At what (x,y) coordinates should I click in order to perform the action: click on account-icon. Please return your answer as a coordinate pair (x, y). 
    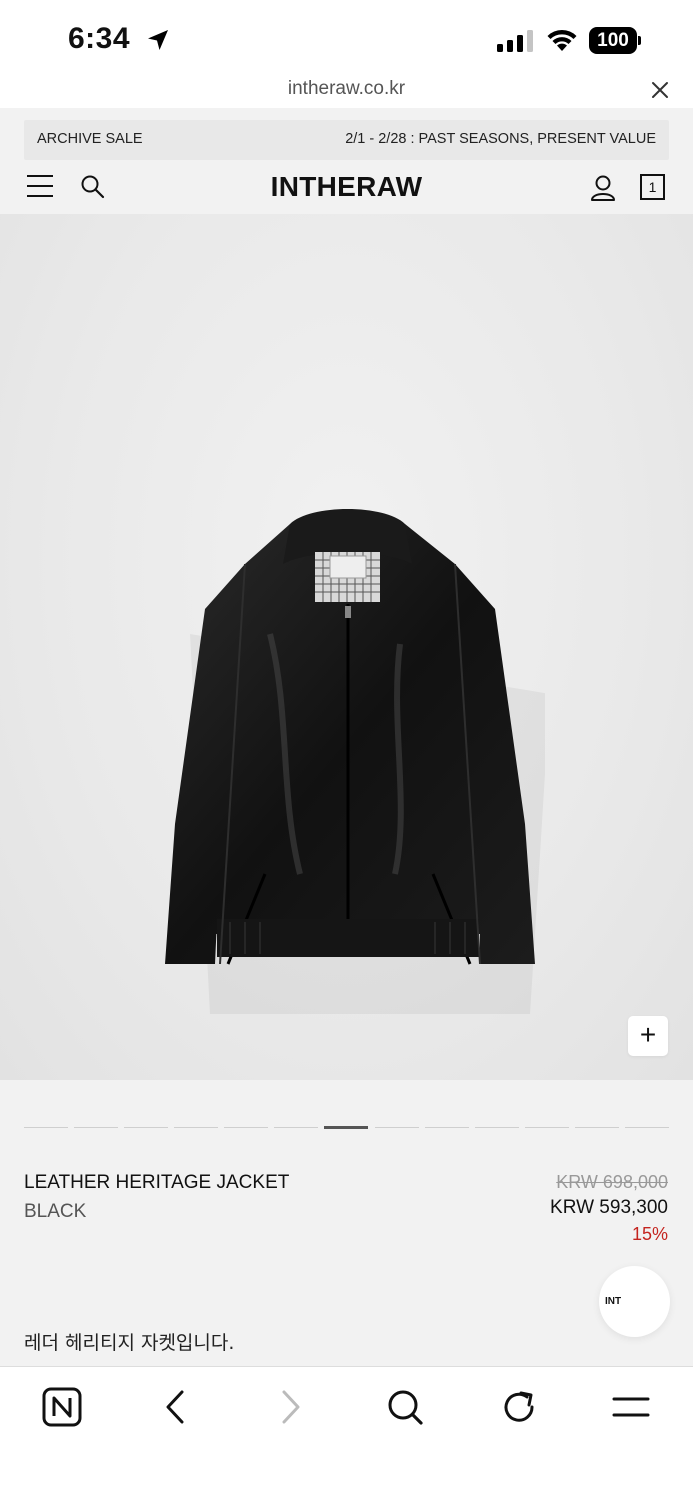
    Looking at the image, I should click on (603, 188).